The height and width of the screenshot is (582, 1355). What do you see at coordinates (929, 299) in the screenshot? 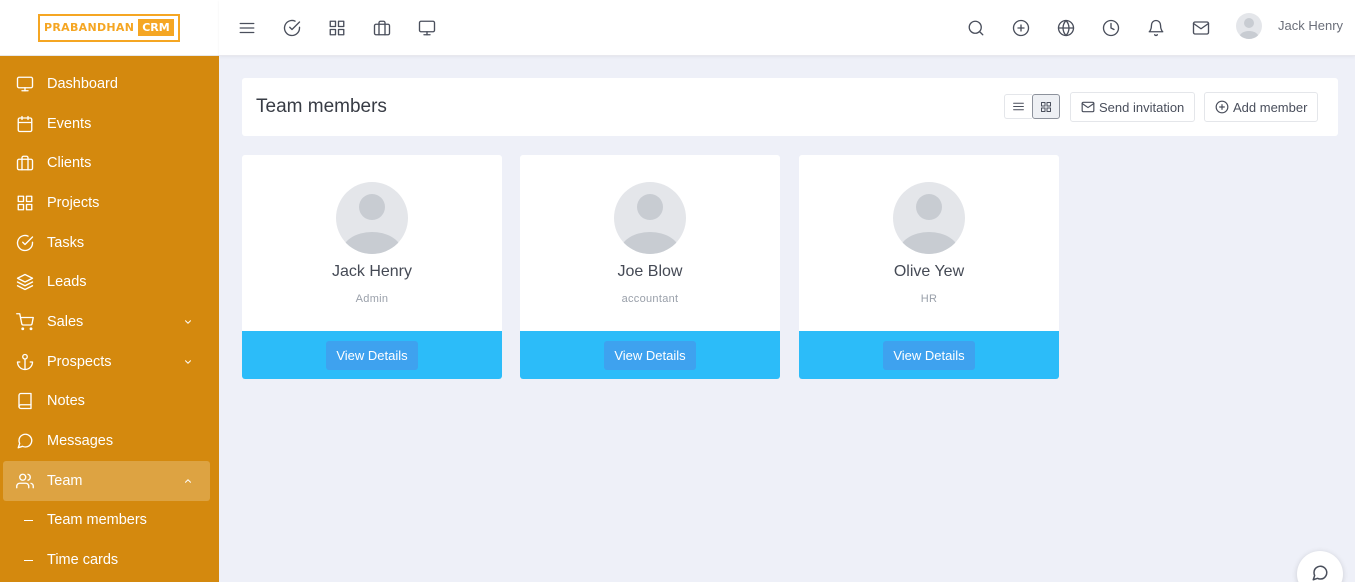
I see `member-role: HR` at bounding box center [929, 299].